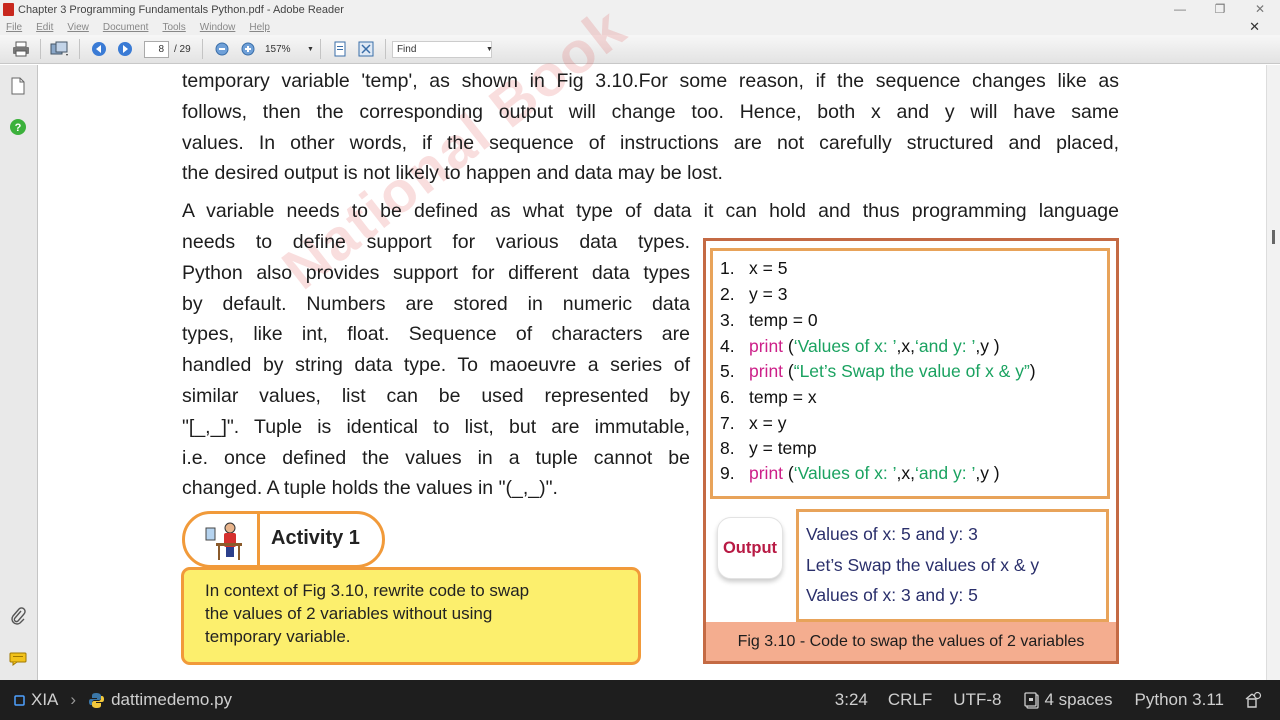 The height and width of the screenshot is (720, 1280). What do you see at coordinates (892, 534) in the screenshot?
I see `output-line: Values of x: 5 and y: 3` at bounding box center [892, 534].